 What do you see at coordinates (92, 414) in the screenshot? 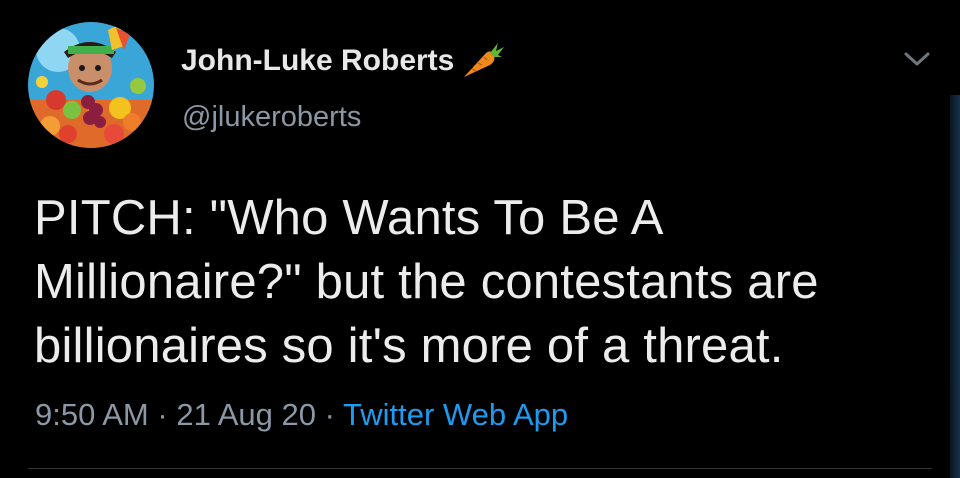
I see `tweet-time: 9:50 AM` at bounding box center [92, 414].